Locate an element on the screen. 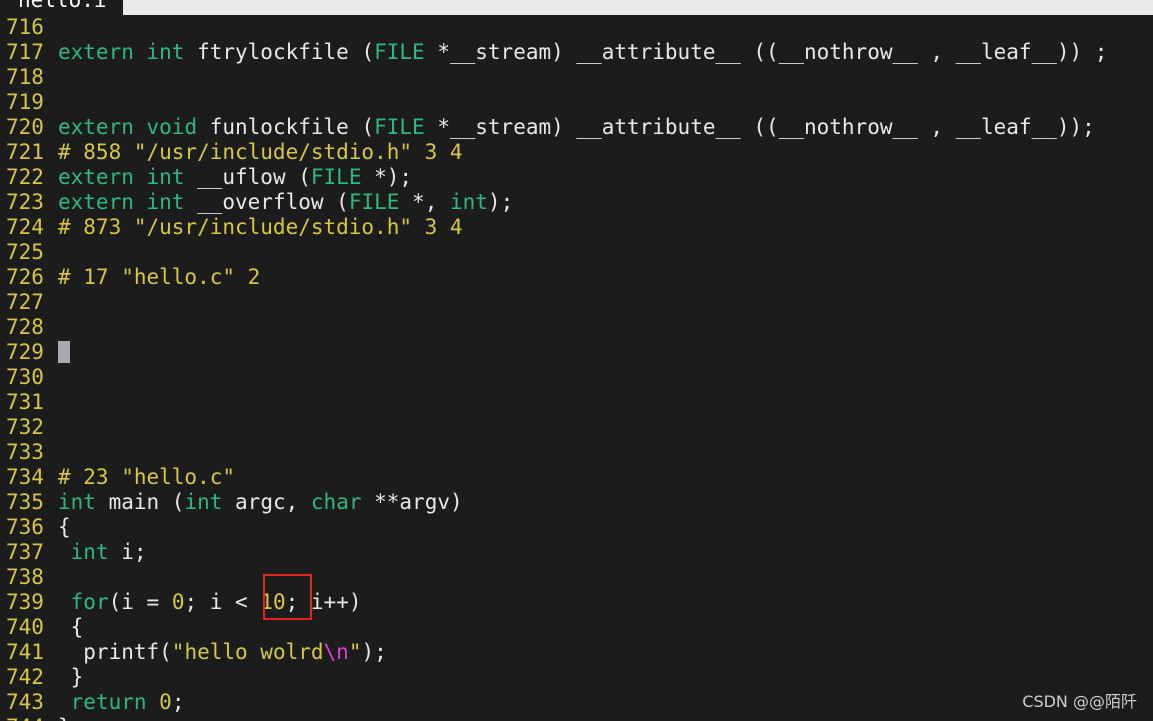  code-line: 722 extern int __uflow (FILE *); is located at coordinates (206, 177).